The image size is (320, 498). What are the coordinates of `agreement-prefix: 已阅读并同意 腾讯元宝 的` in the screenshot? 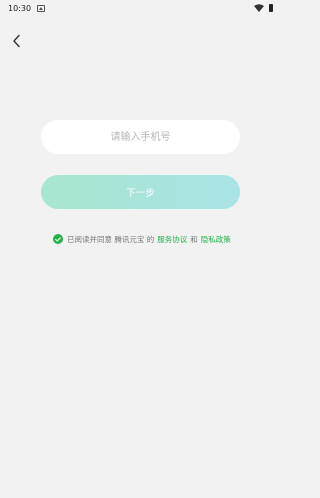 It's located at (111, 239).